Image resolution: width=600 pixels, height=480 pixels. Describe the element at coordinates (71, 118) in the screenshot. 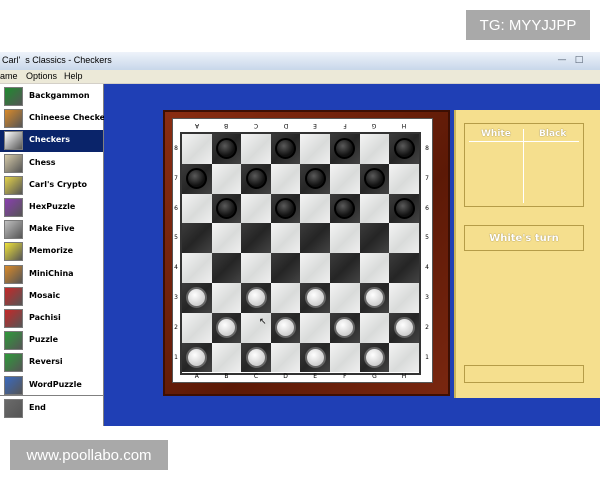

I see `sidebar-item-label: Chineese Checkers` at that location.